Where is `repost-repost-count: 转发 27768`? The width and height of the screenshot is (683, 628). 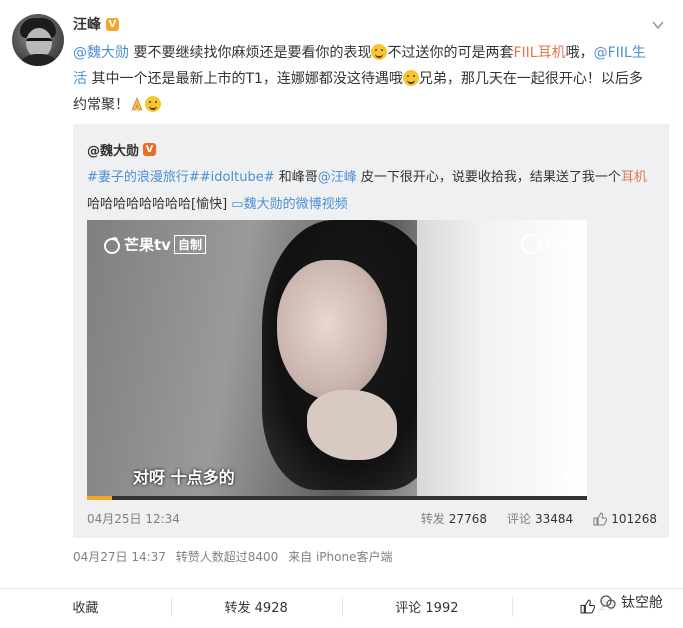 repost-repost-count: 转发 27768 is located at coordinates (454, 518).